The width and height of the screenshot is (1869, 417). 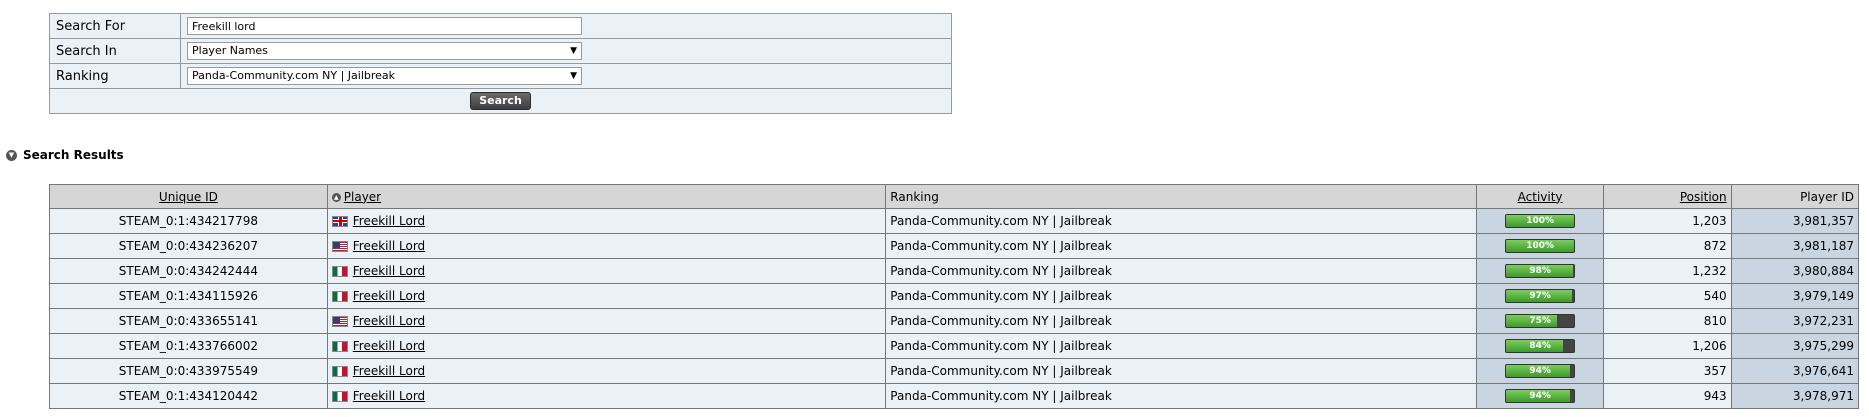 What do you see at coordinates (1667, 246) in the screenshot?
I see `position-cell: 872` at bounding box center [1667, 246].